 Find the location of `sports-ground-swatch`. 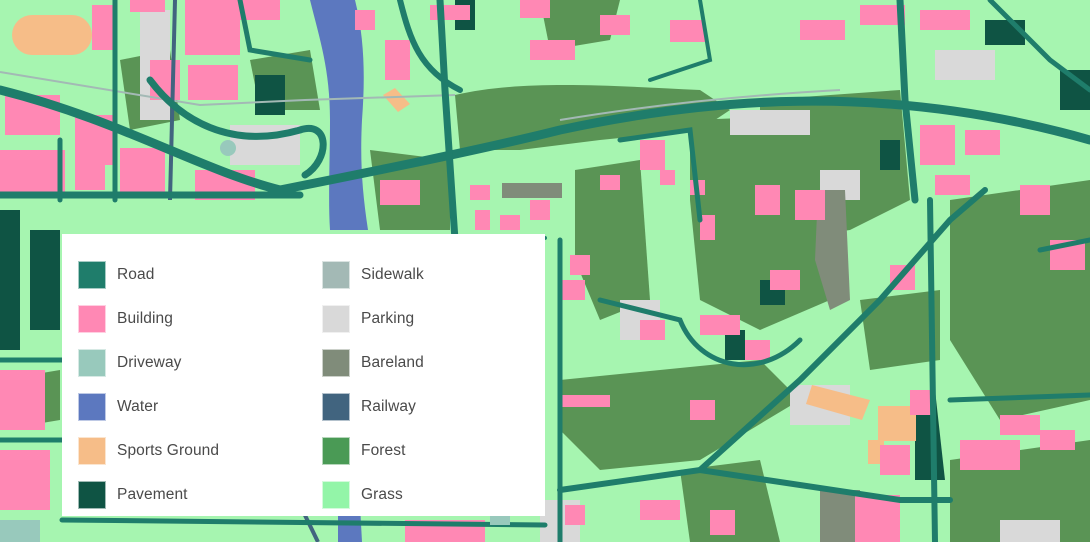

sports-ground-swatch is located at coordinates (92, 451).